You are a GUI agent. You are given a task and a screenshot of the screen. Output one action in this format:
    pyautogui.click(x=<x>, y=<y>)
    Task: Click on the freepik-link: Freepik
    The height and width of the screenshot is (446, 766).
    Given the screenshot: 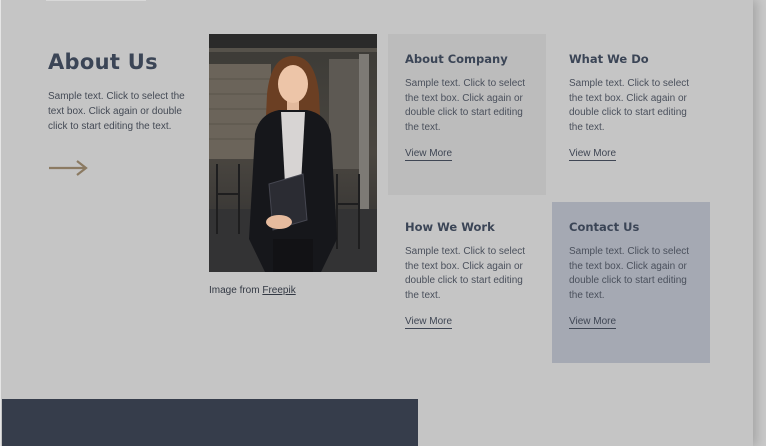 What is the action you would take?
    pyautogui.click(x=278, y=290)
    